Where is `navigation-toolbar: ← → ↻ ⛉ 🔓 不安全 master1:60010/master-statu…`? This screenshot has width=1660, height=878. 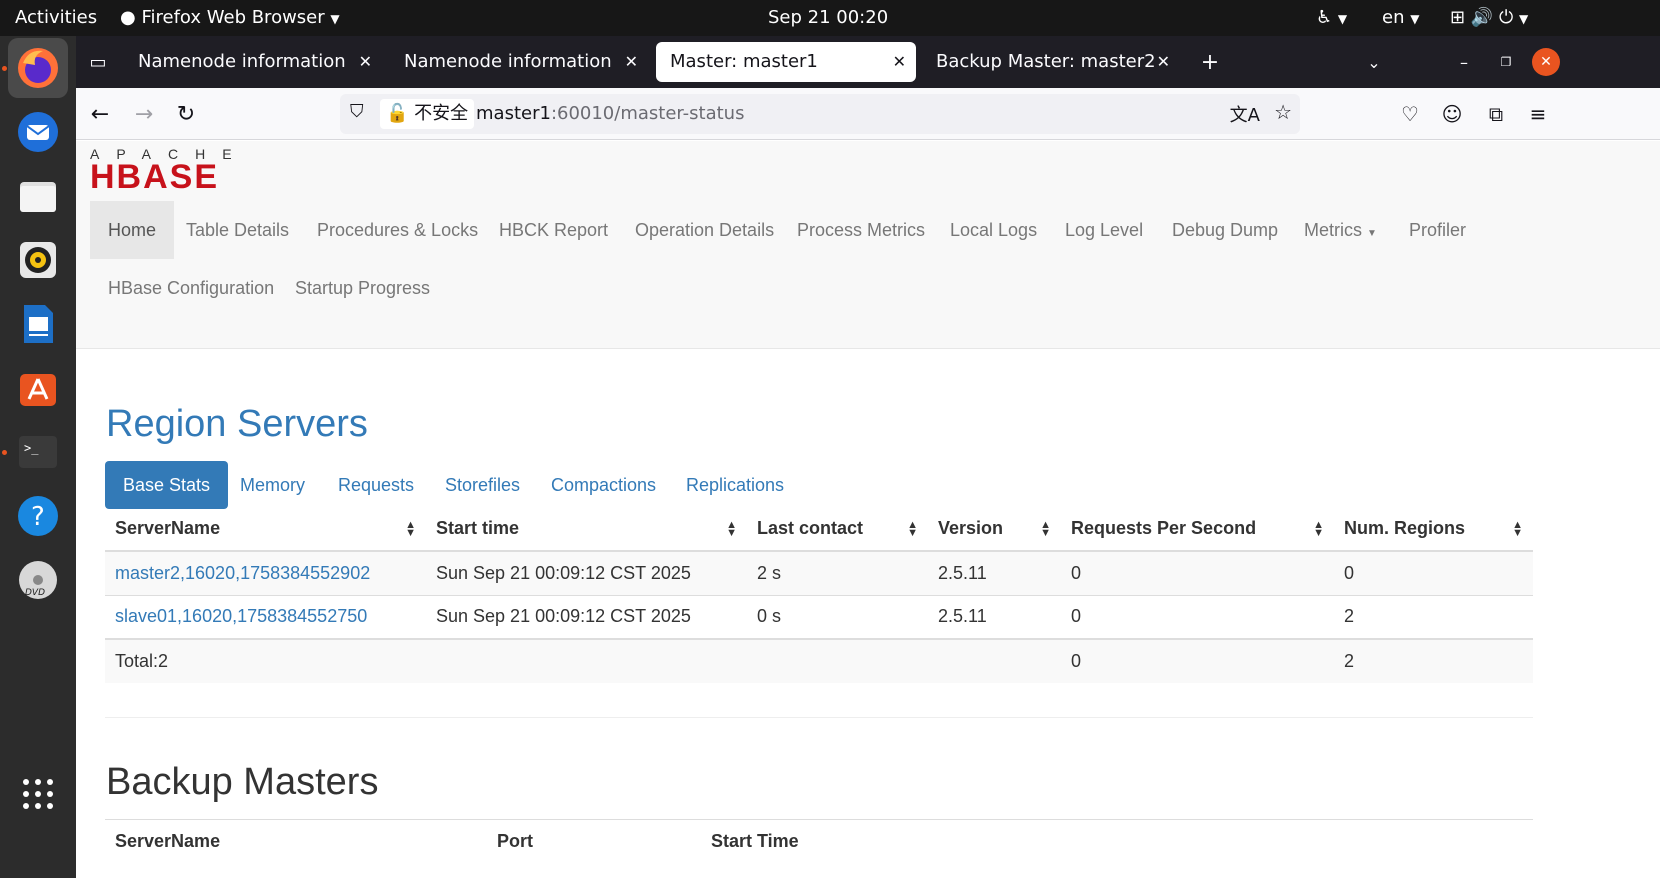 navigation-toolbar: ← → ↻ ⛉ 🔓 不安全 master1:60010/master-statu… is located at coordinates (868, 114).